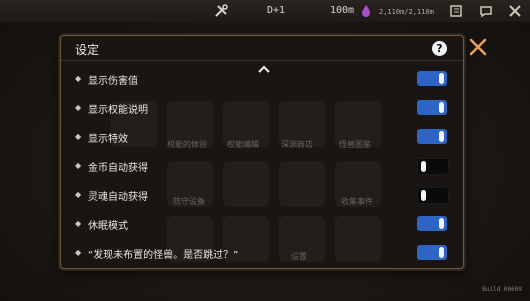 The width and height of the screenshot is (530, 301). What do you see at coordinates (113, 81) in the screenshot?
I see `setting-label: 显示伤害值` at bounding box center [113, 81].